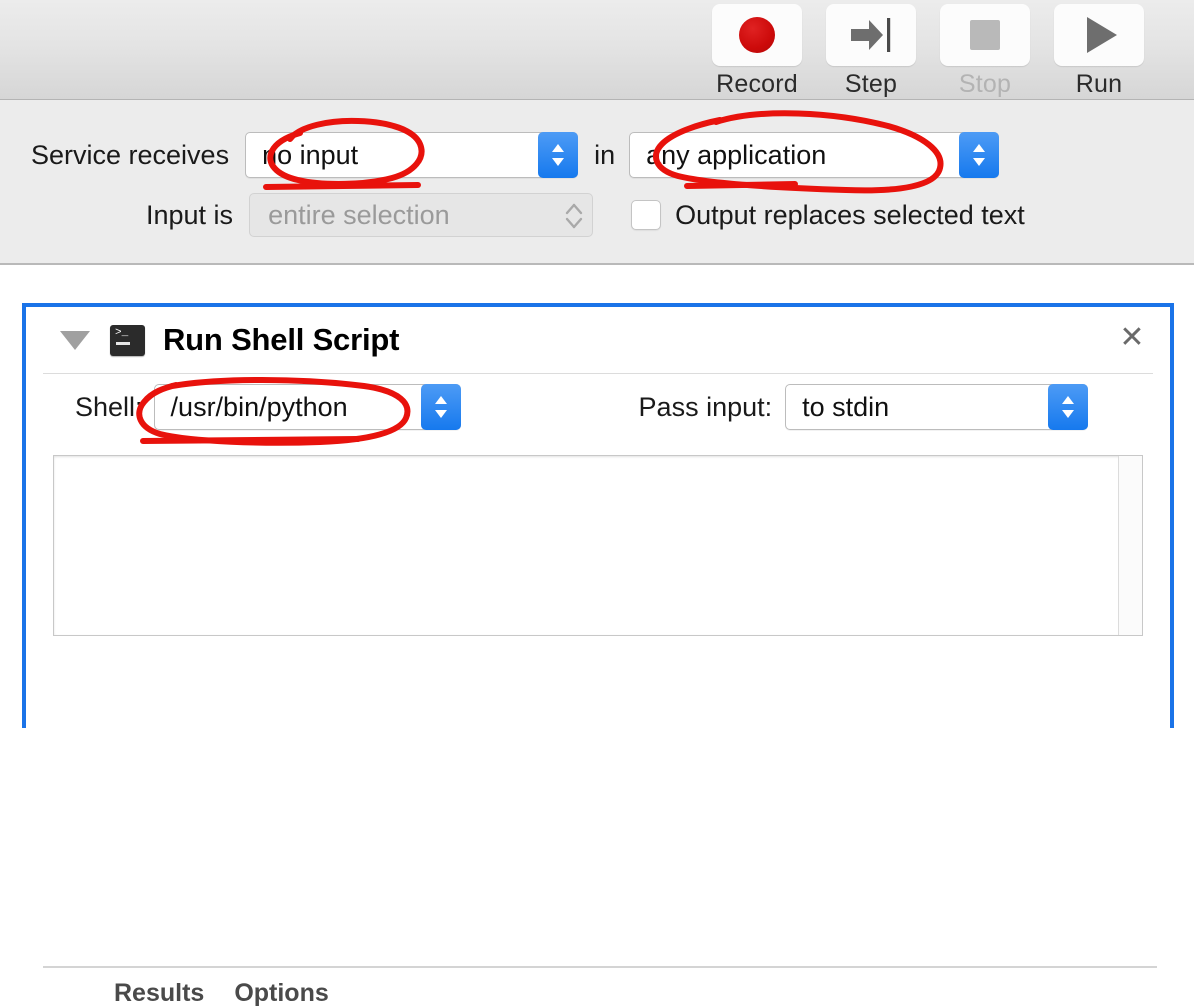 Image resolution: width=1194 pixels, height=1008 pixels. What do you see at coordinates (412, 155) in the screenshot?
I see `service-receives-dropdown: no input` at bounding box center [412, 155].